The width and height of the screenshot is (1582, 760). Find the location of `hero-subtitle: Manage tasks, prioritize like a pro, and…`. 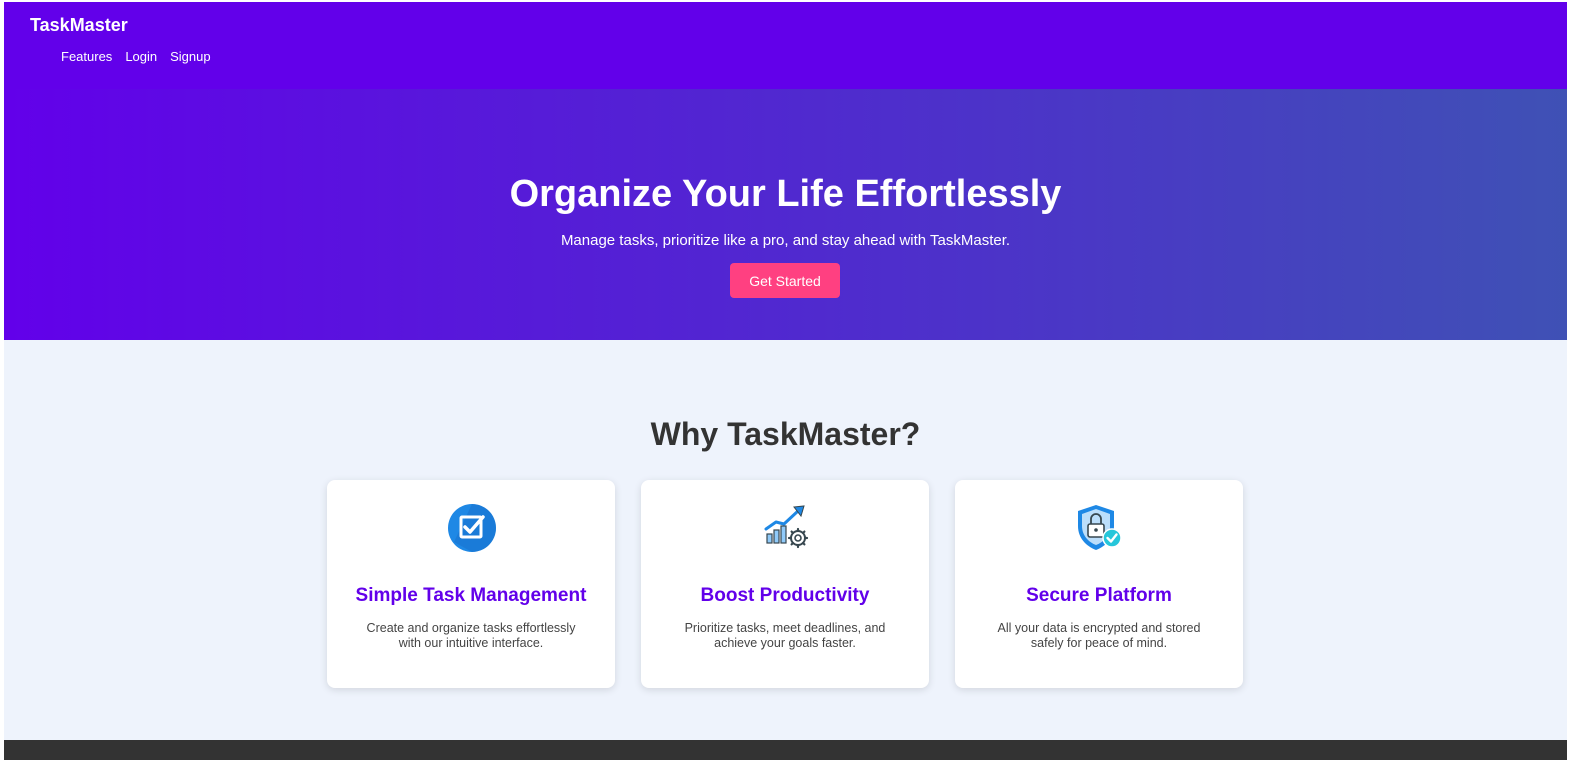

hero-subtitle: Manage tasks, prioritize like a pro, and… is located at coordinates (785, 240).